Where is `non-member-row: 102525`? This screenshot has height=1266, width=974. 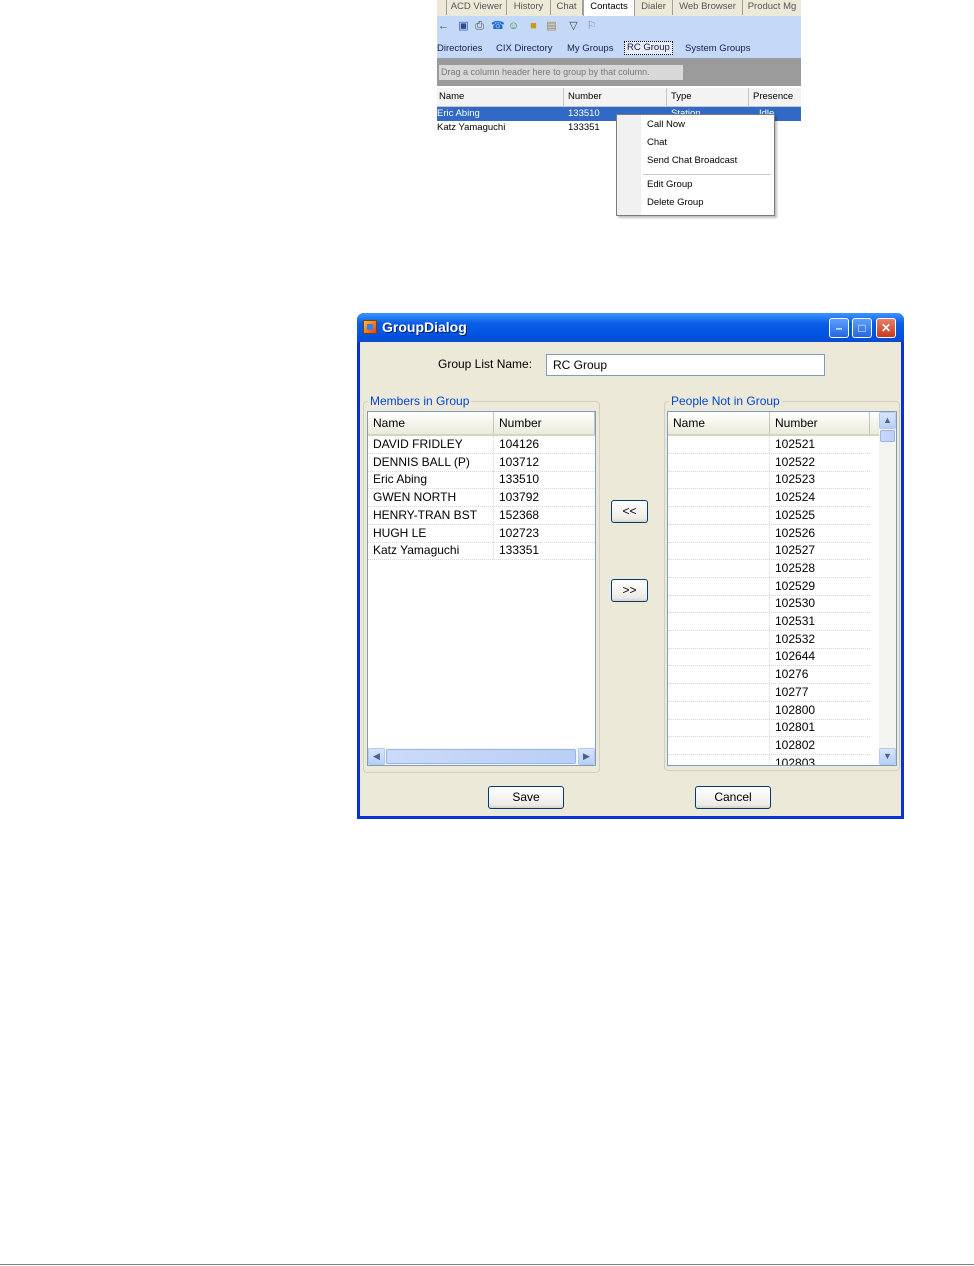 non-member-row: 102525 is located at coordinates (769, 515).